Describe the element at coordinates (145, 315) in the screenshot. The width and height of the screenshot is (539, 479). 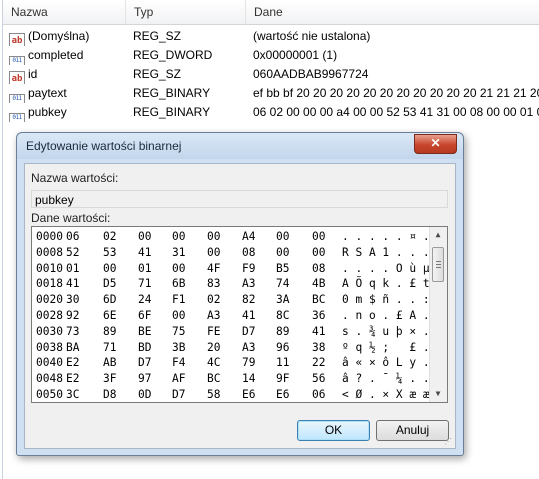
I see `hex-byte: 6F` at that location.